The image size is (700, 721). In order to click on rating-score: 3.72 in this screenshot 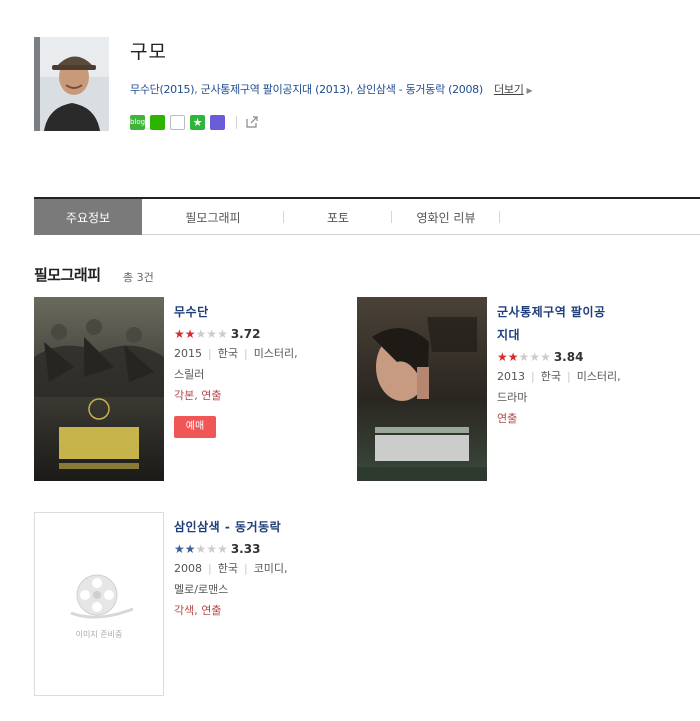, I will do `click(245, 334)`.